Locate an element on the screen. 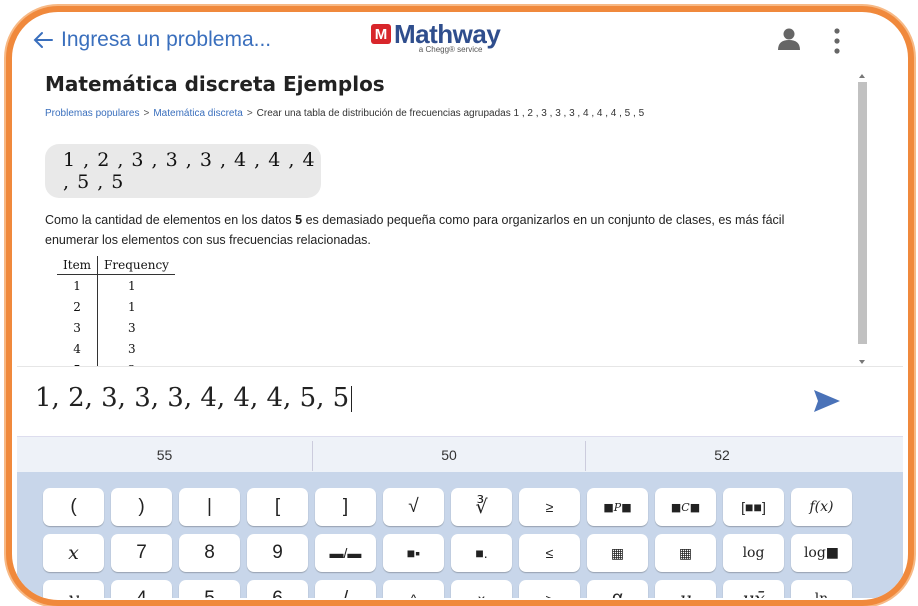  key-sqrt: √ is located at coordinates (413, 507).